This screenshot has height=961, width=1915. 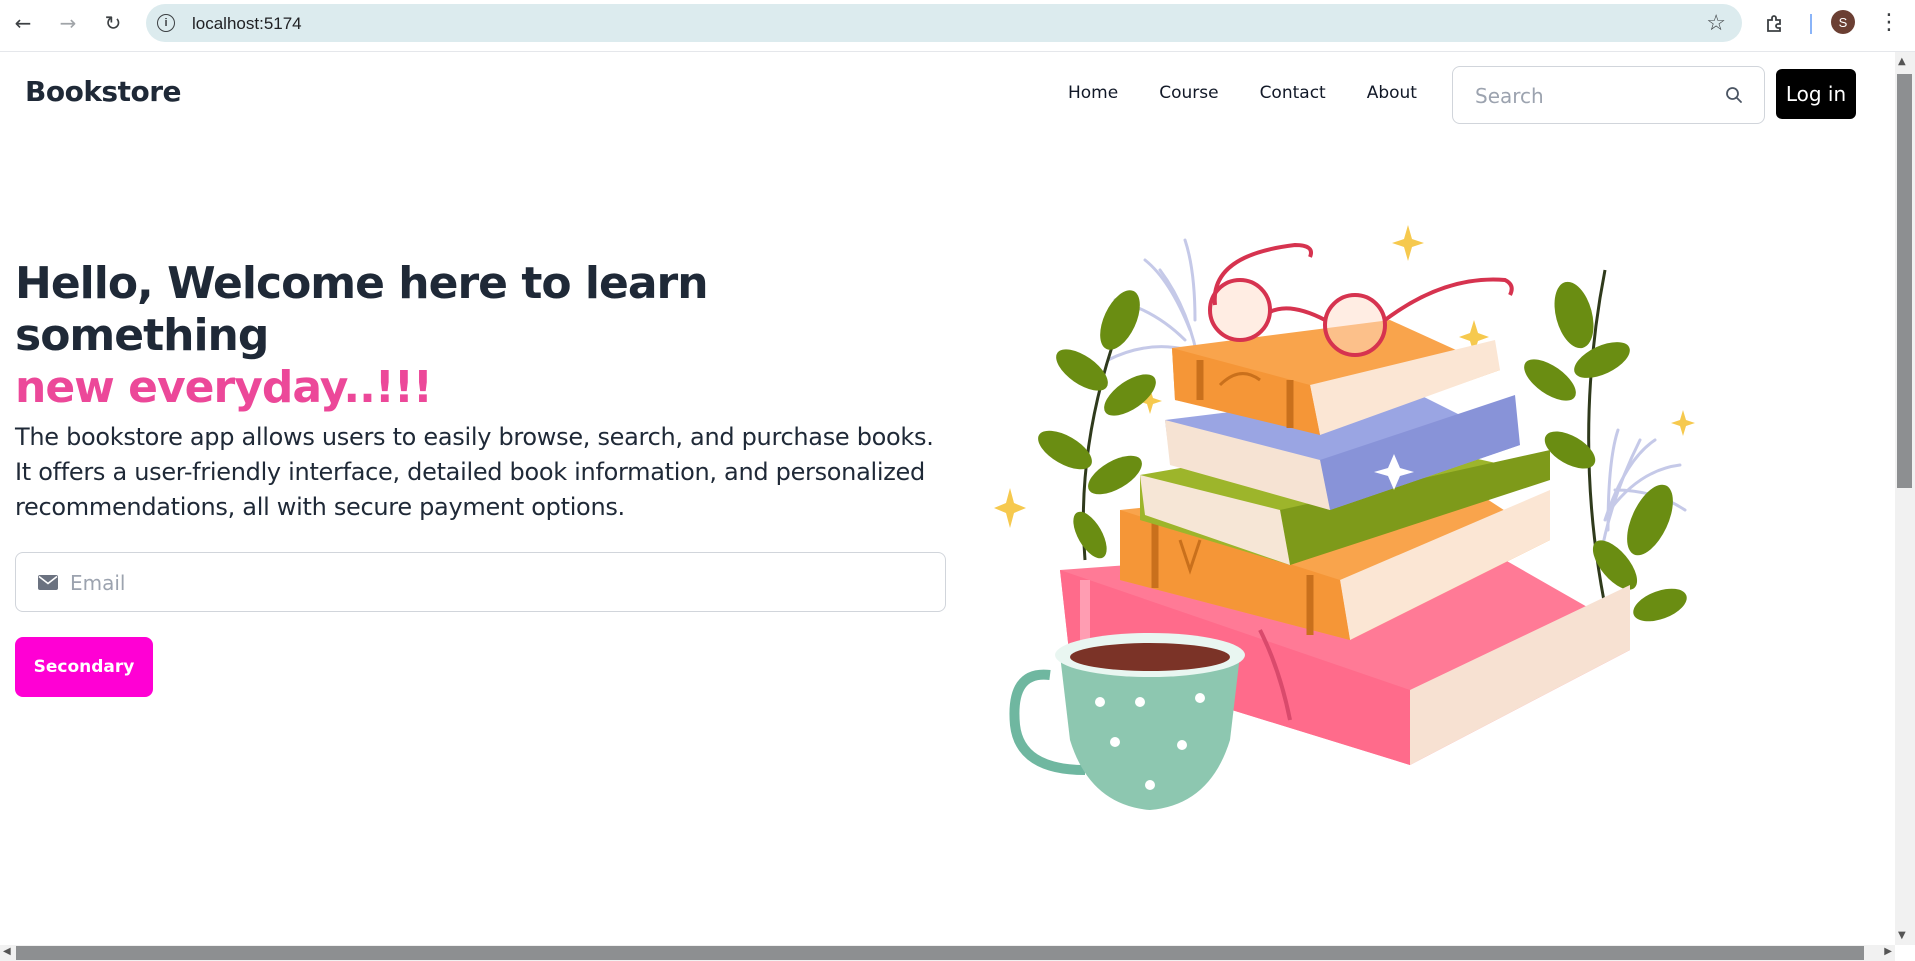 I want to click on vertical-scrollbar: ▲ ▼, so click(x=1905, y=498).